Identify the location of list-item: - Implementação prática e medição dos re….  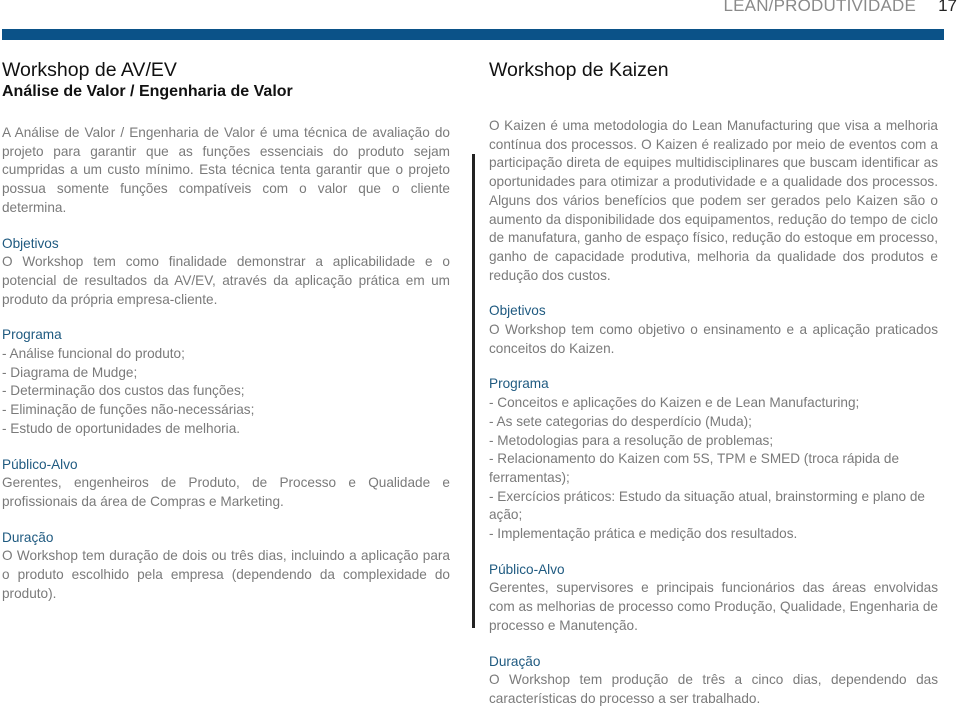
(643, 534).